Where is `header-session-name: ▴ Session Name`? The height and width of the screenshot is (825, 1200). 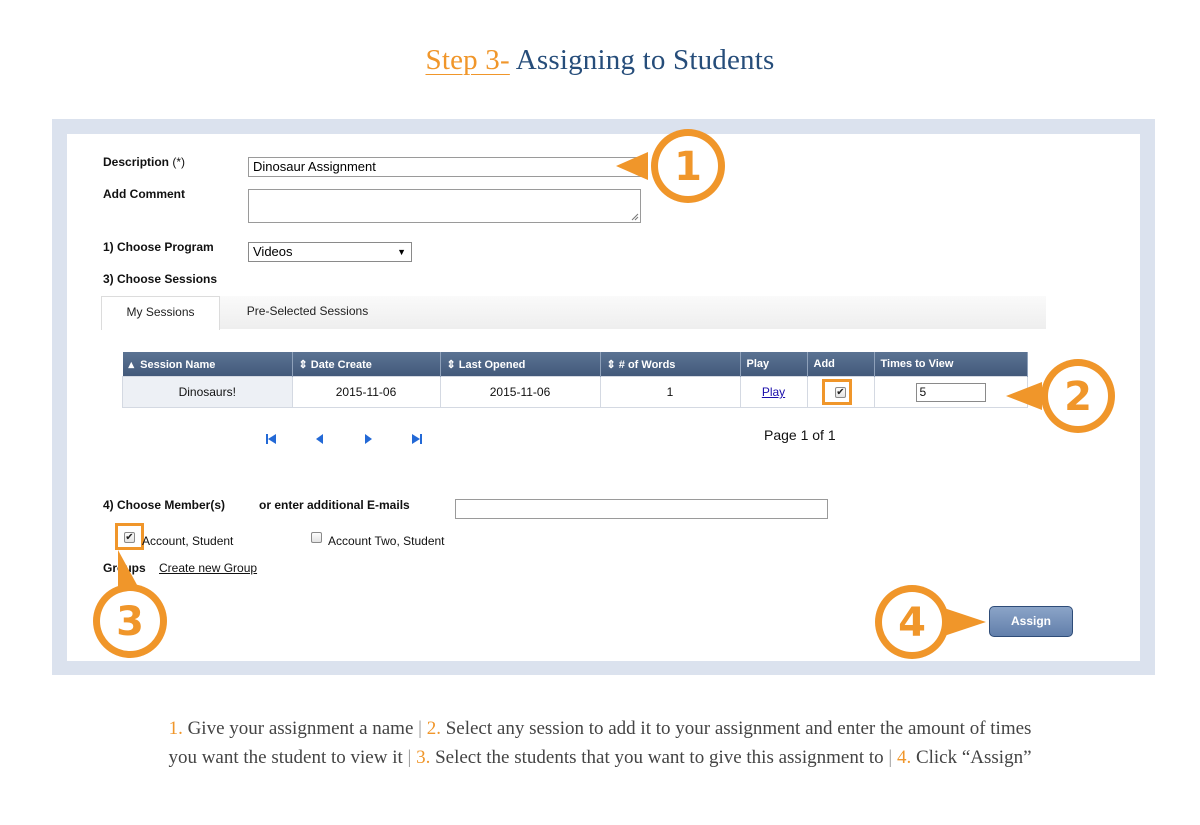 header-session-name: ▴ Session Name is located at coordinates (207, 364).